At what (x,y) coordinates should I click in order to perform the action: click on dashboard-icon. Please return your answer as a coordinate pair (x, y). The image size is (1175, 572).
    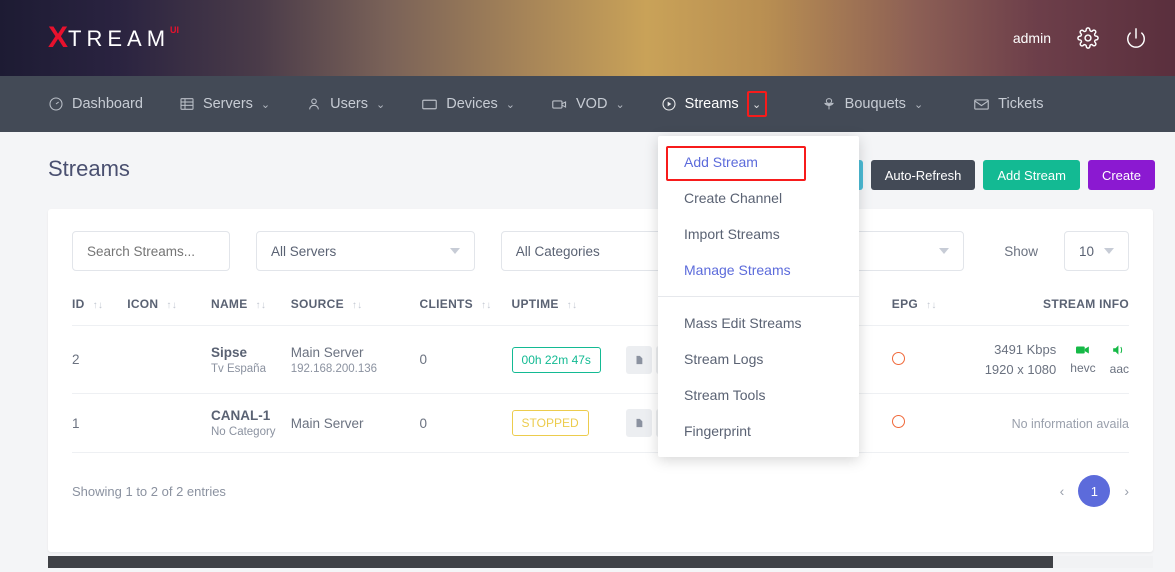
    Looking at the image, I should click on (56, 104).